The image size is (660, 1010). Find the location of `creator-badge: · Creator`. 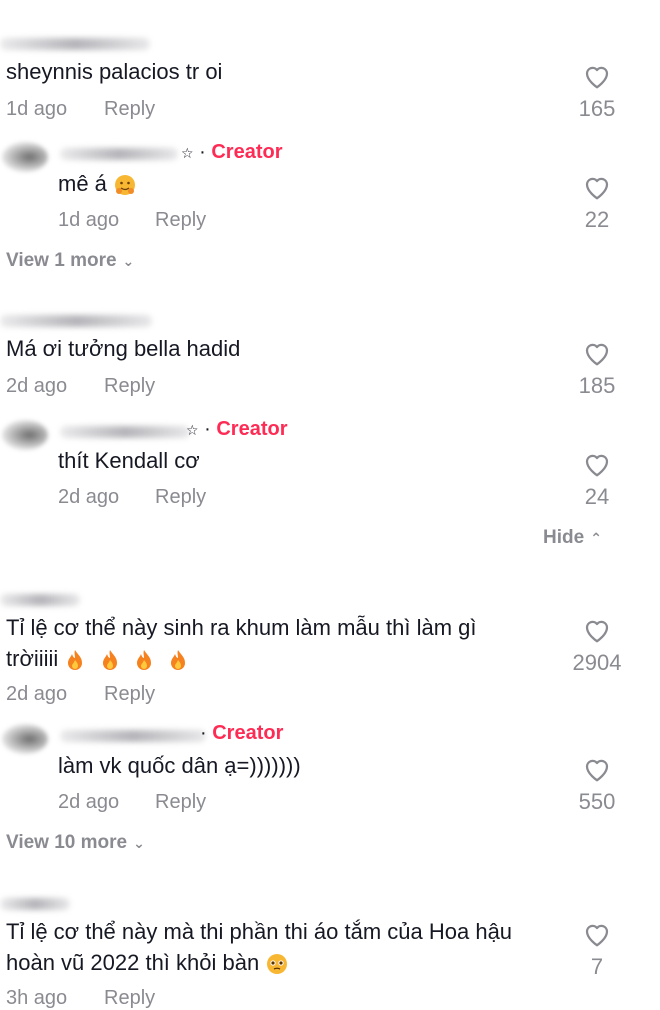

creator-badge: · Creator is located at coordinates (242, 733).